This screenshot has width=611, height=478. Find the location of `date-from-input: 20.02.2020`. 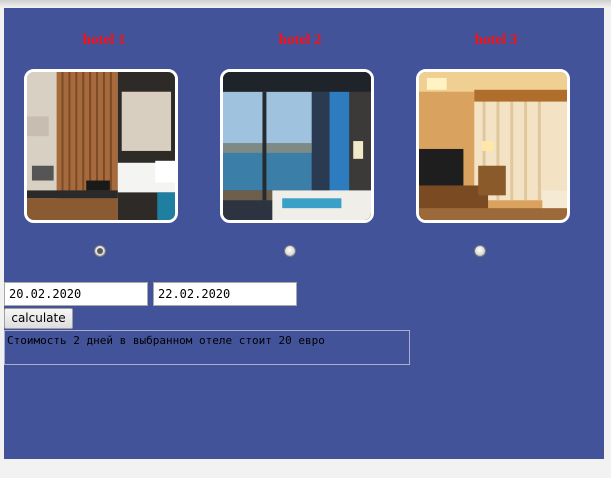

date-from-input: 20.02.2020 is located at coordinates (76, 294).